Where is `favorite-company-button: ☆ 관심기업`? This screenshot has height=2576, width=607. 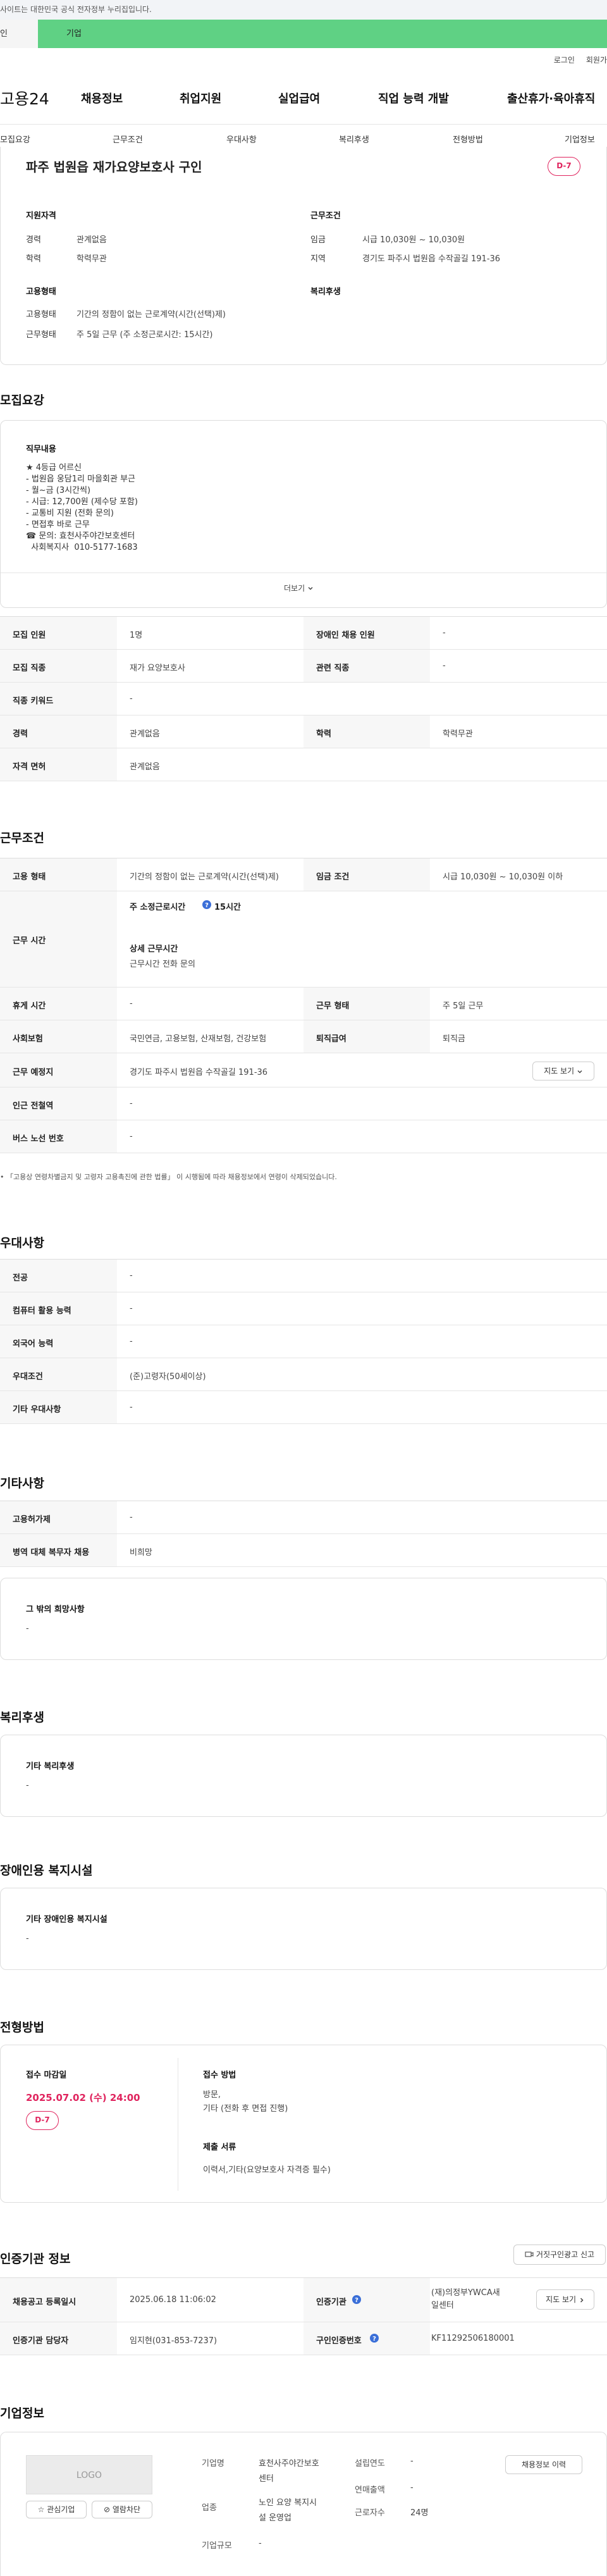
favorite-company-button: ☆ 관심기업 is located at coordinates (56, 2510).